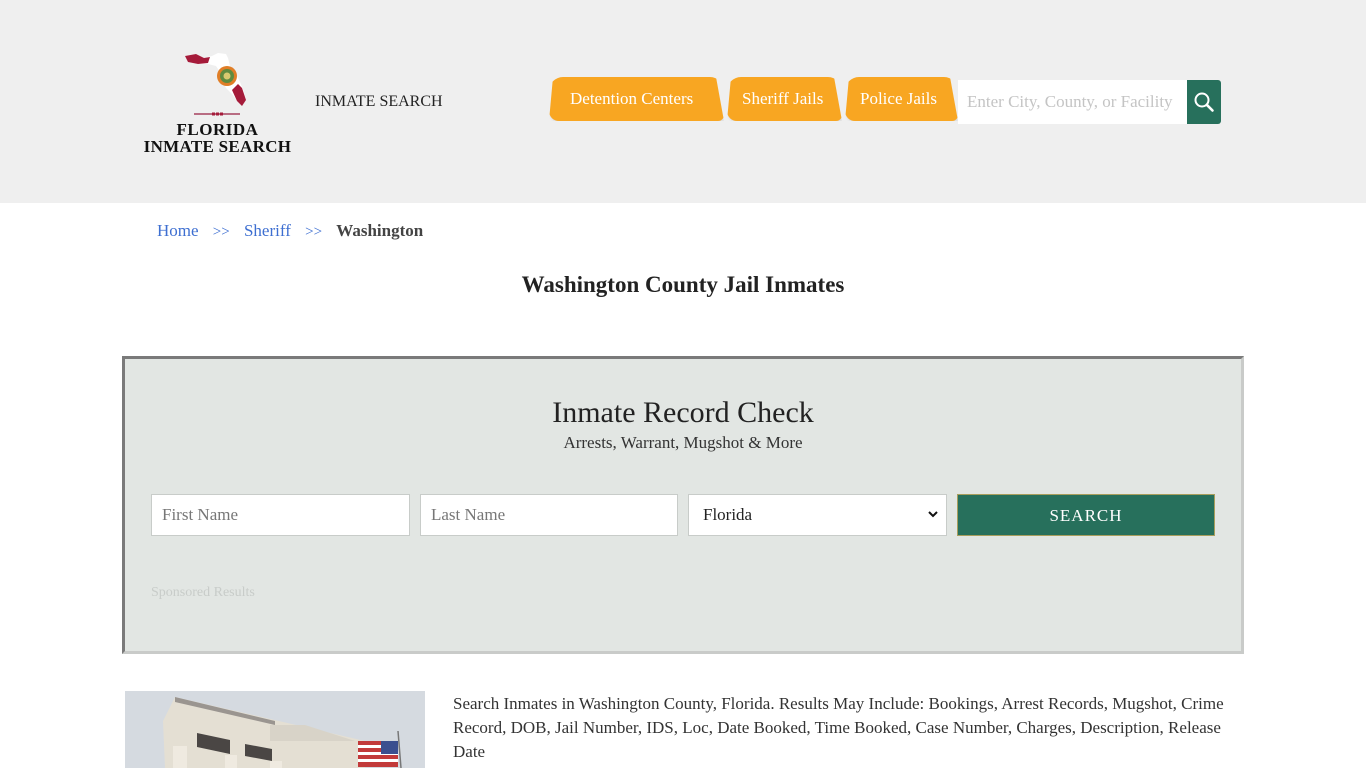 Image resolution: width=1366 pixels, height=768 pixels. Describe the element at coordinates (1086, 515) in the screenshot. I see `record-search-button: SEARCH` at that location.